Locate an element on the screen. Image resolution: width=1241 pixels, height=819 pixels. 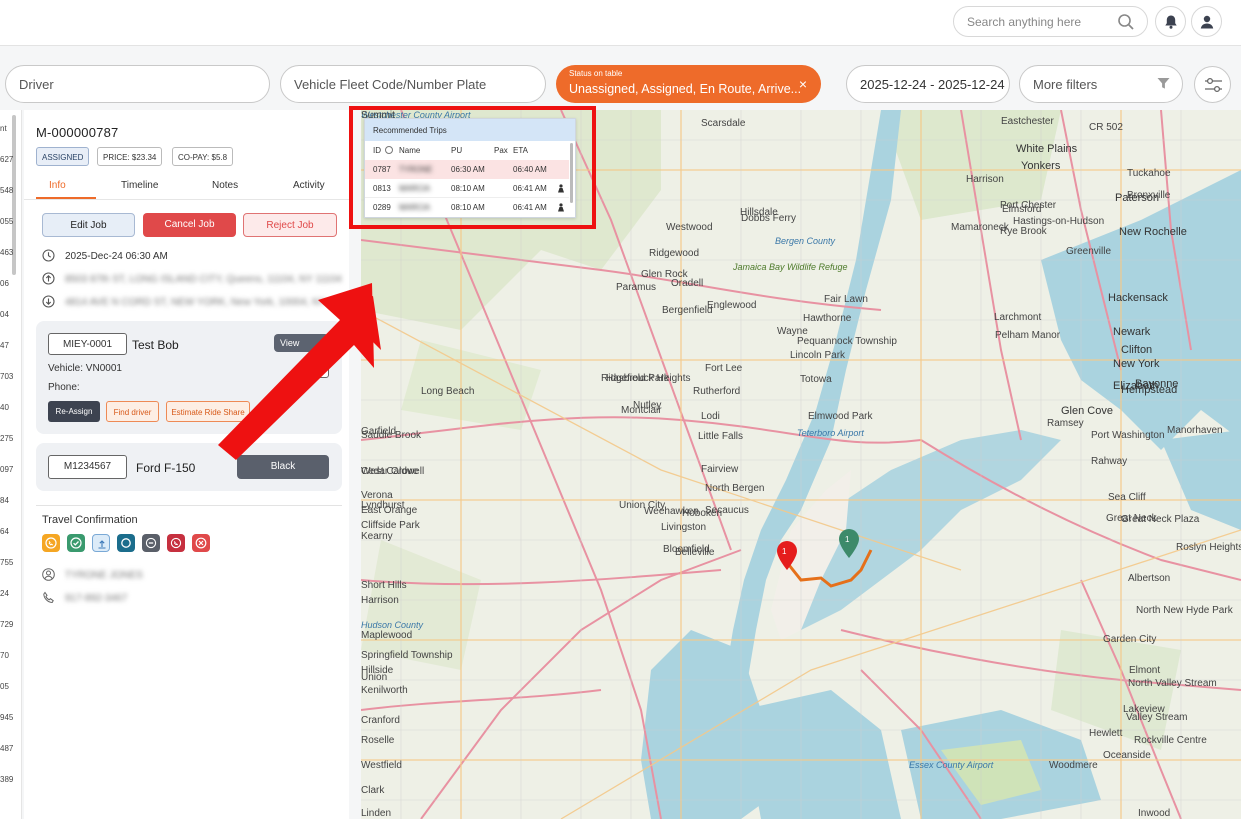
annotation-arrow is located at coordinates (296, 371).